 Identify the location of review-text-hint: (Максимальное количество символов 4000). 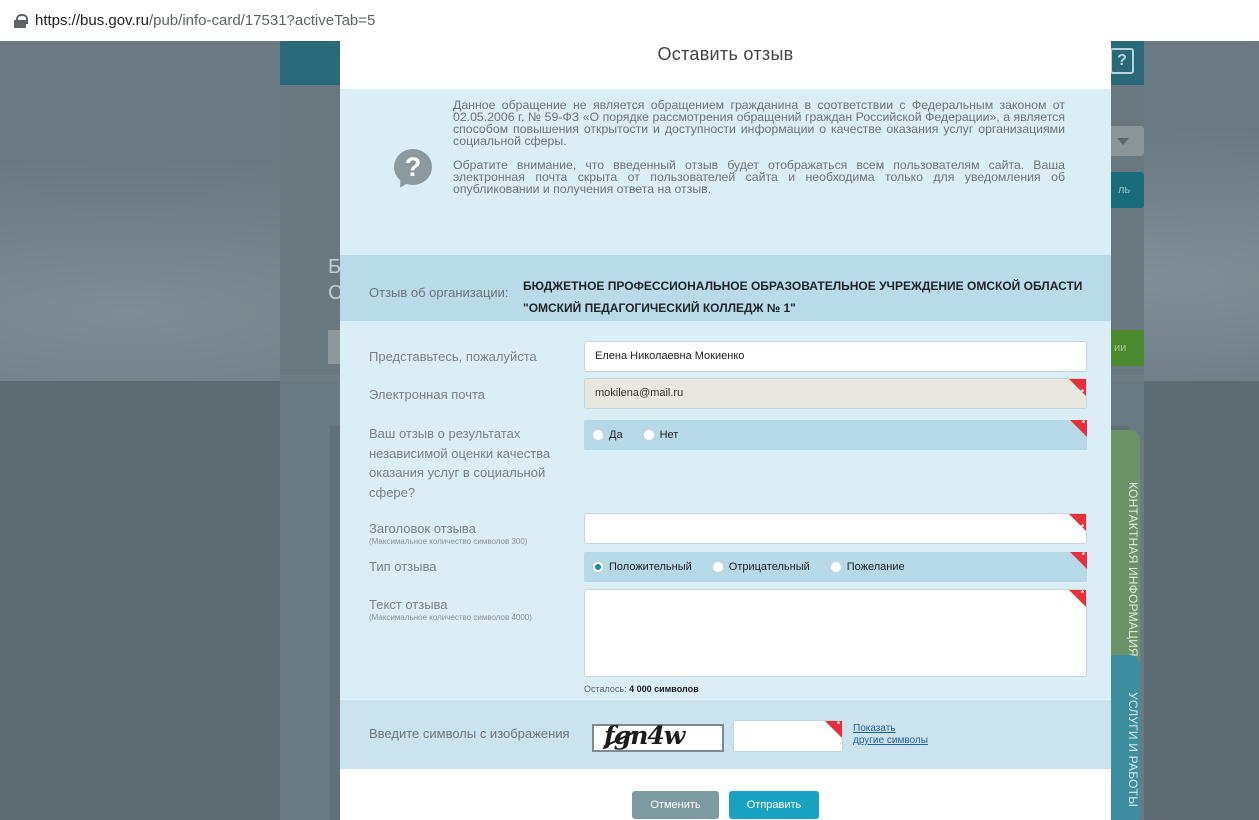
(450, 617).